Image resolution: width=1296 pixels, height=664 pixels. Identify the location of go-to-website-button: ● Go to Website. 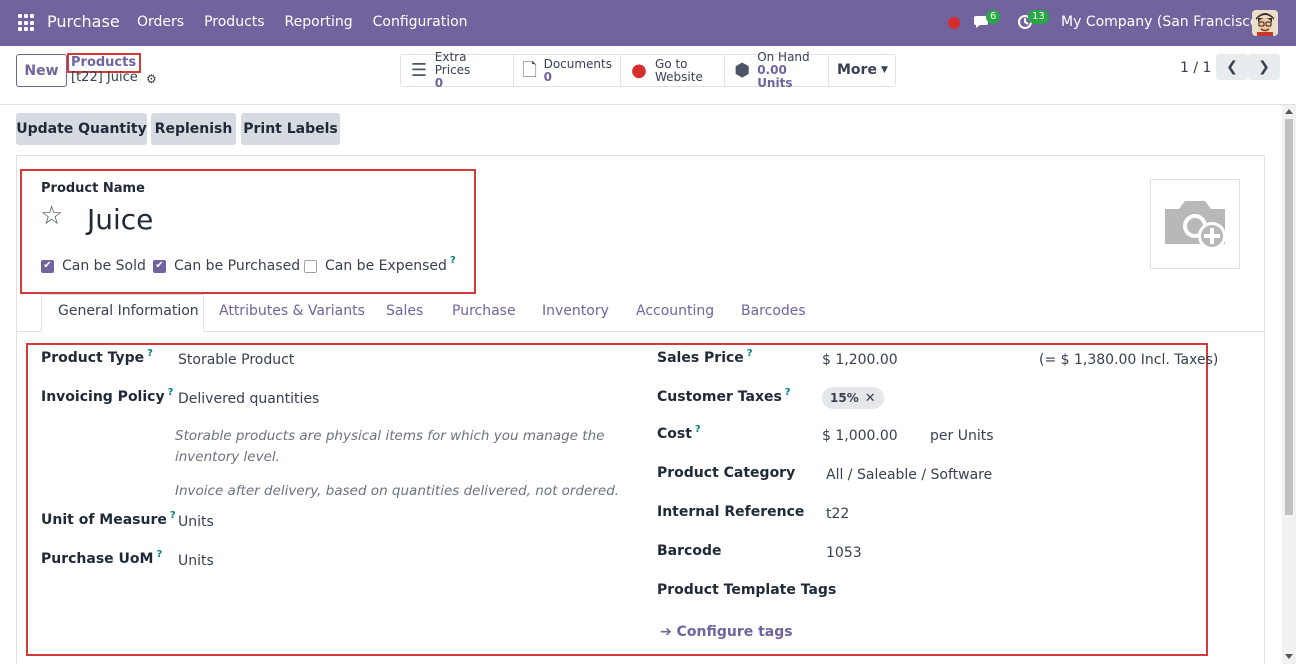
(673, 70).